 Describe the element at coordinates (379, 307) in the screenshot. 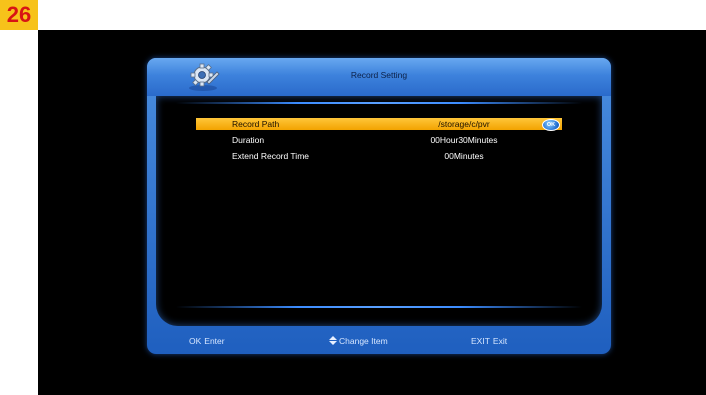

I see `bottom-divider` at that location.